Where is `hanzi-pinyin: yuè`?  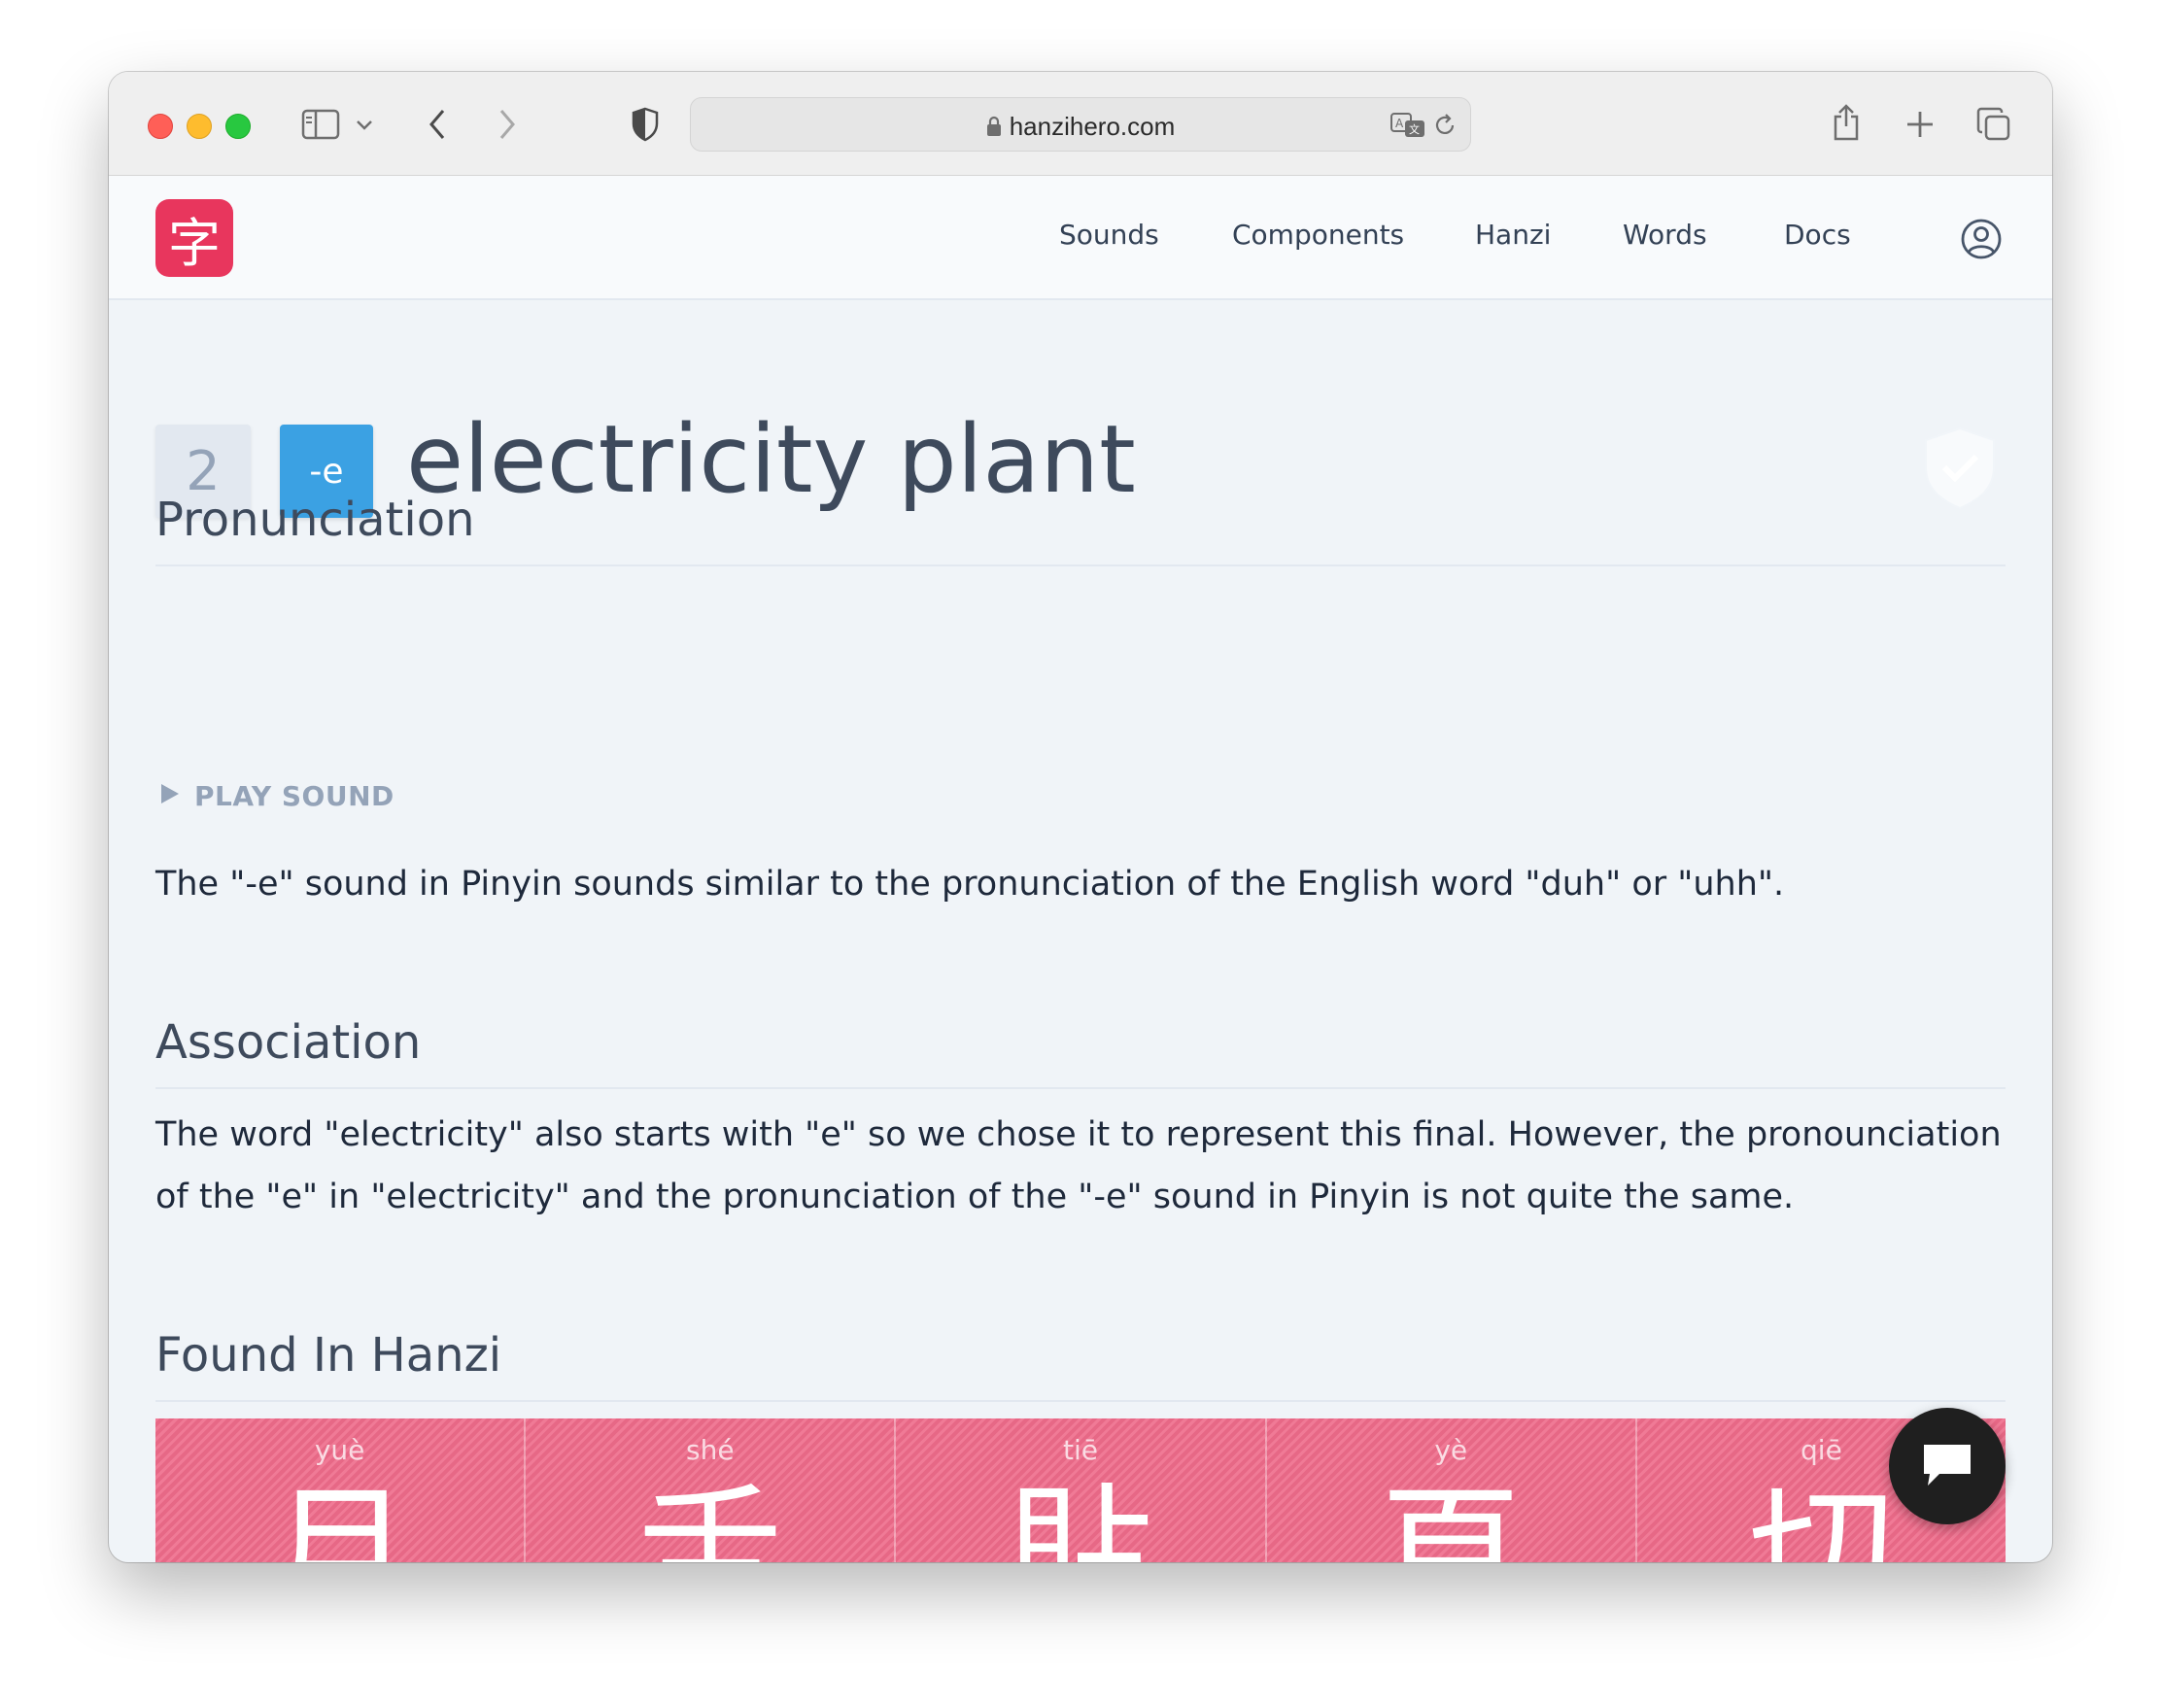 hanzi-pinyin: yuè is located at coordinates (339, 1450).